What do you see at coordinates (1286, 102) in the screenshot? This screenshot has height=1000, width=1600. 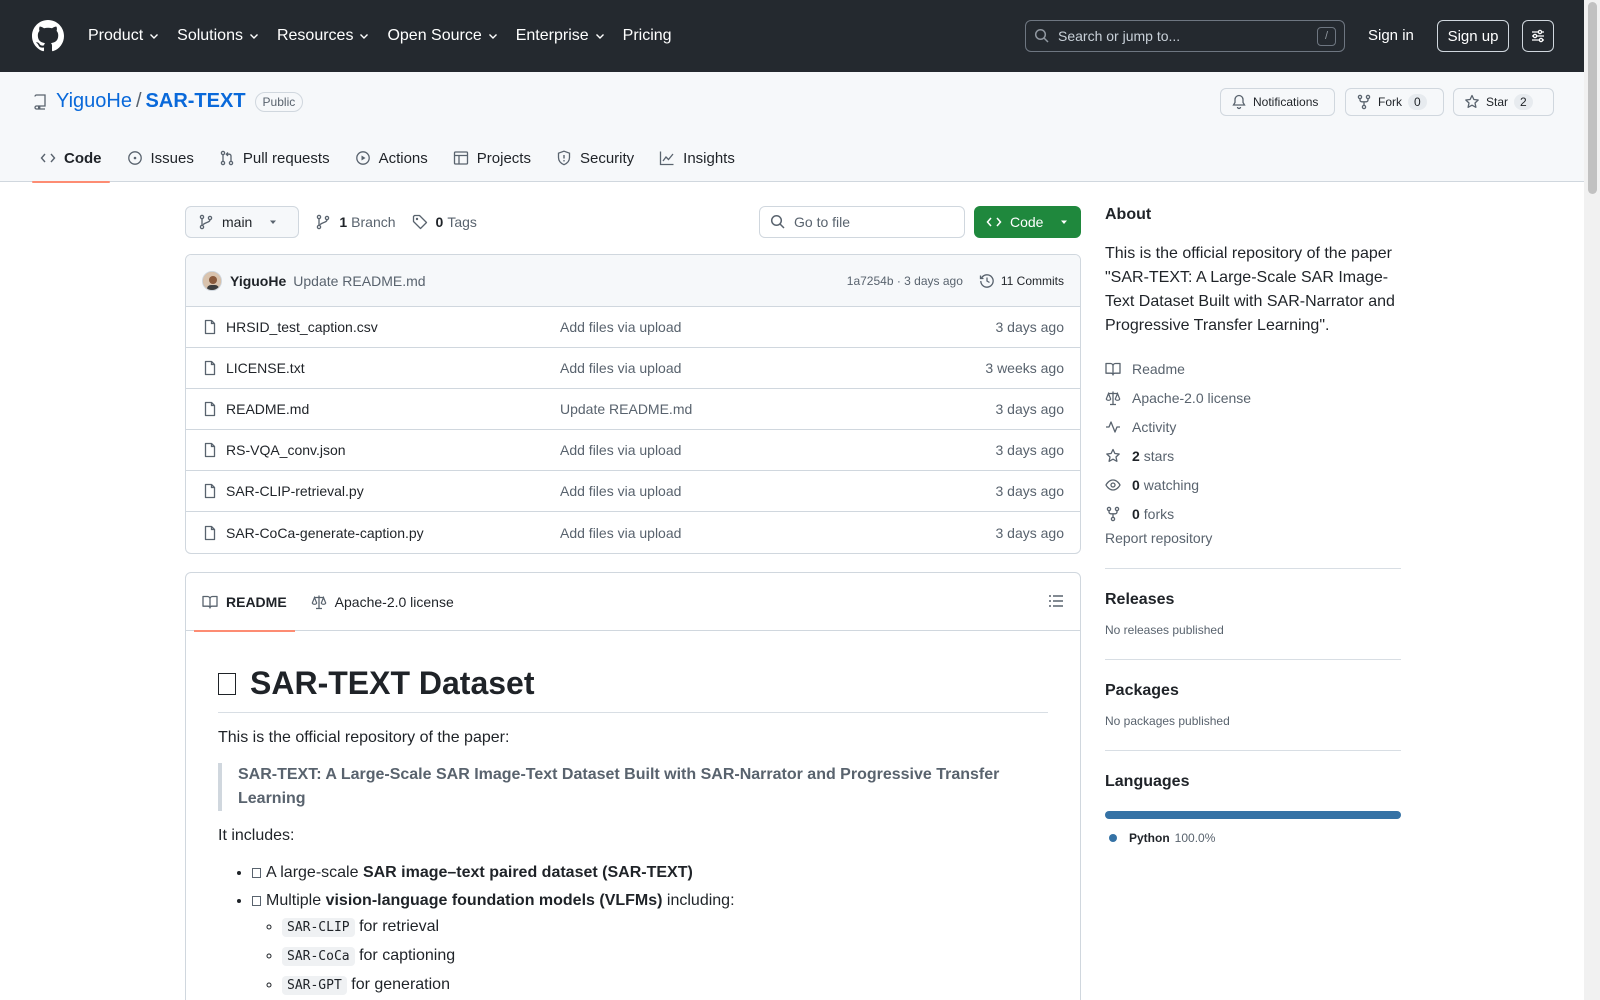 I see `notifications-label: Notifications` at bounding box center [1286, 102].